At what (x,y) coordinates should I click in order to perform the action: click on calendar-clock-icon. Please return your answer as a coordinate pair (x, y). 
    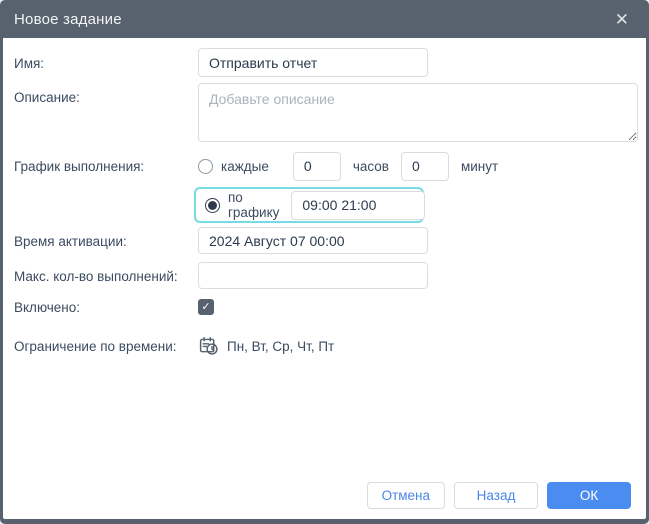
    Looking at the image, I should click on (208, 346).